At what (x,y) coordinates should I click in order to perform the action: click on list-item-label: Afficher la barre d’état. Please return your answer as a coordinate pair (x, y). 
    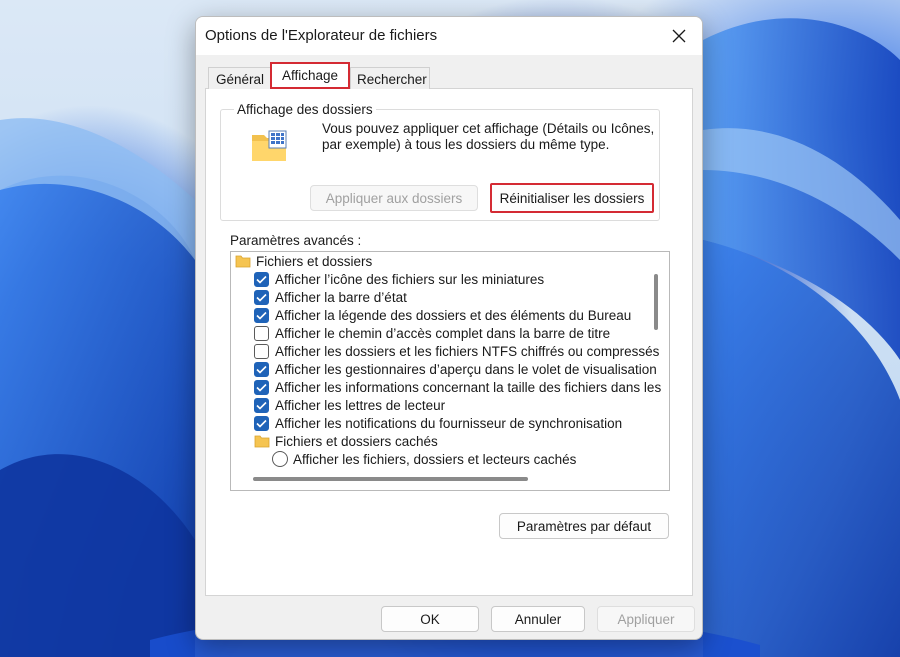
    Looking at the image, I should click on (341, 297).